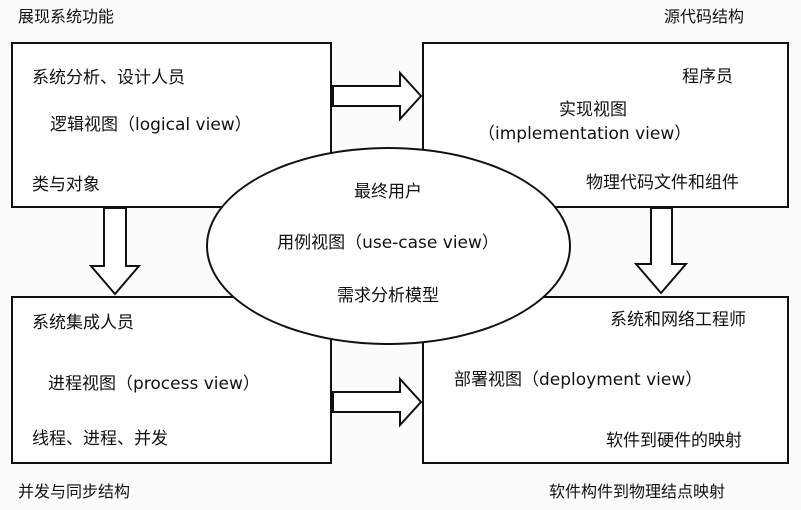 The width and height of the screenshot is (801, 510). I want to click on use-case-role-label: 最终用户, so click(388, 192).